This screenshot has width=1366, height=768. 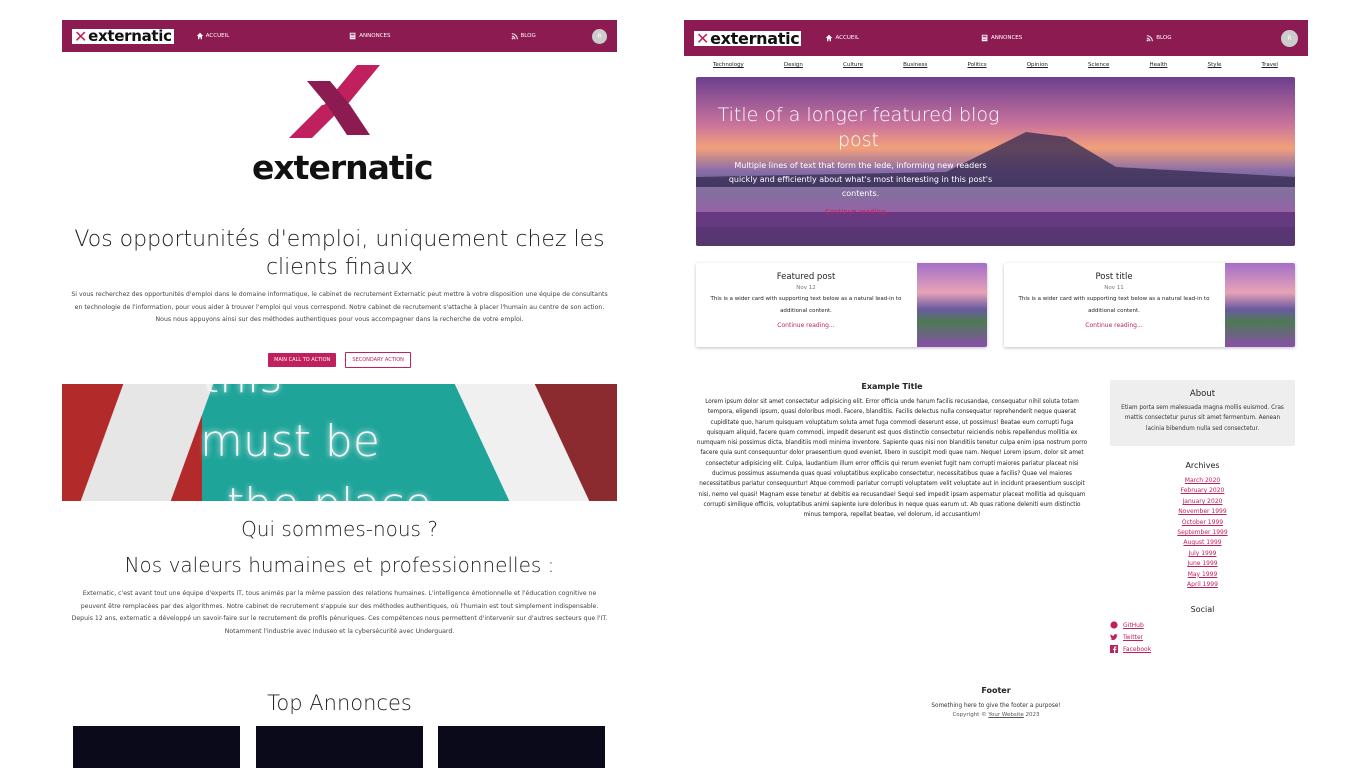 I want to click on footer-title: Footer, so click(x=996, y=690).